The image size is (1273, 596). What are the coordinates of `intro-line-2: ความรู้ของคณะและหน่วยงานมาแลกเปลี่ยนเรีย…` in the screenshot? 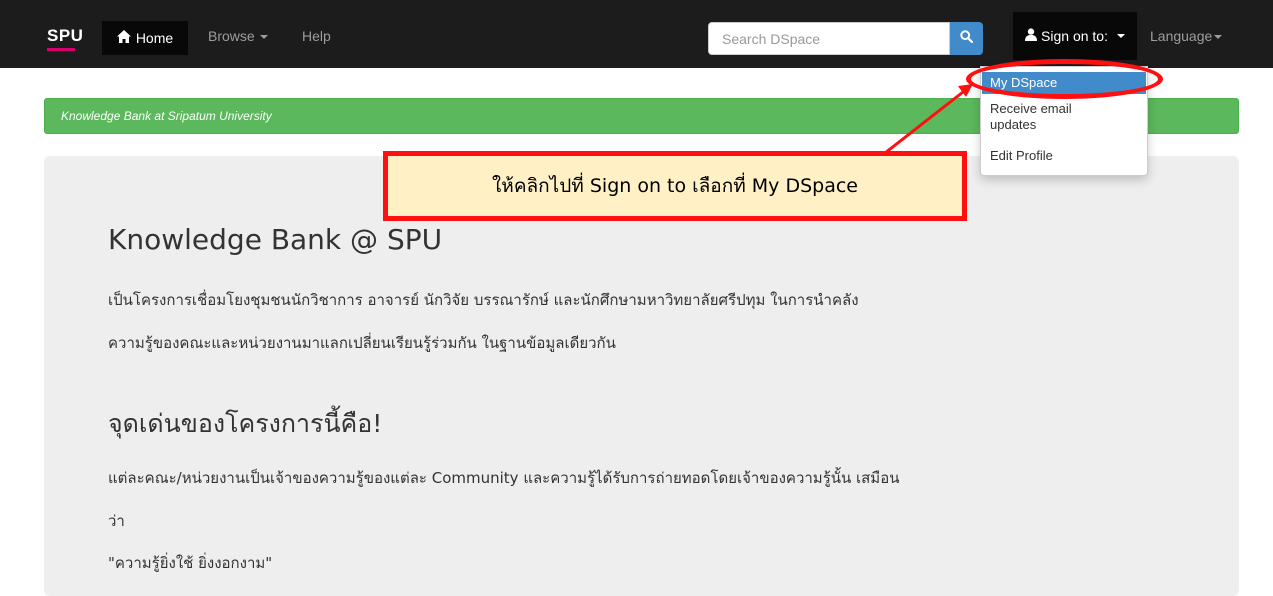 It's located at (362, 343).